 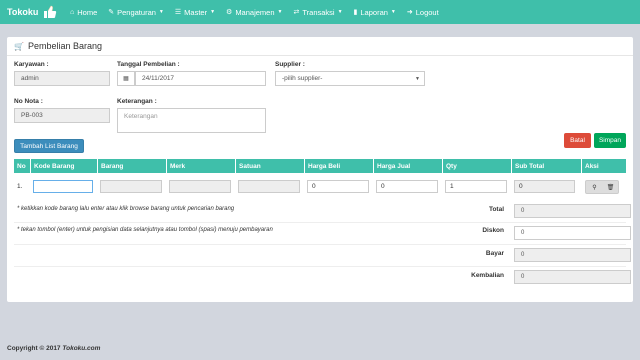 What do you see at coordinates (572, 277) in the screenshot?
I see `kembalian-field: 0` at bounding box center [572, 277].